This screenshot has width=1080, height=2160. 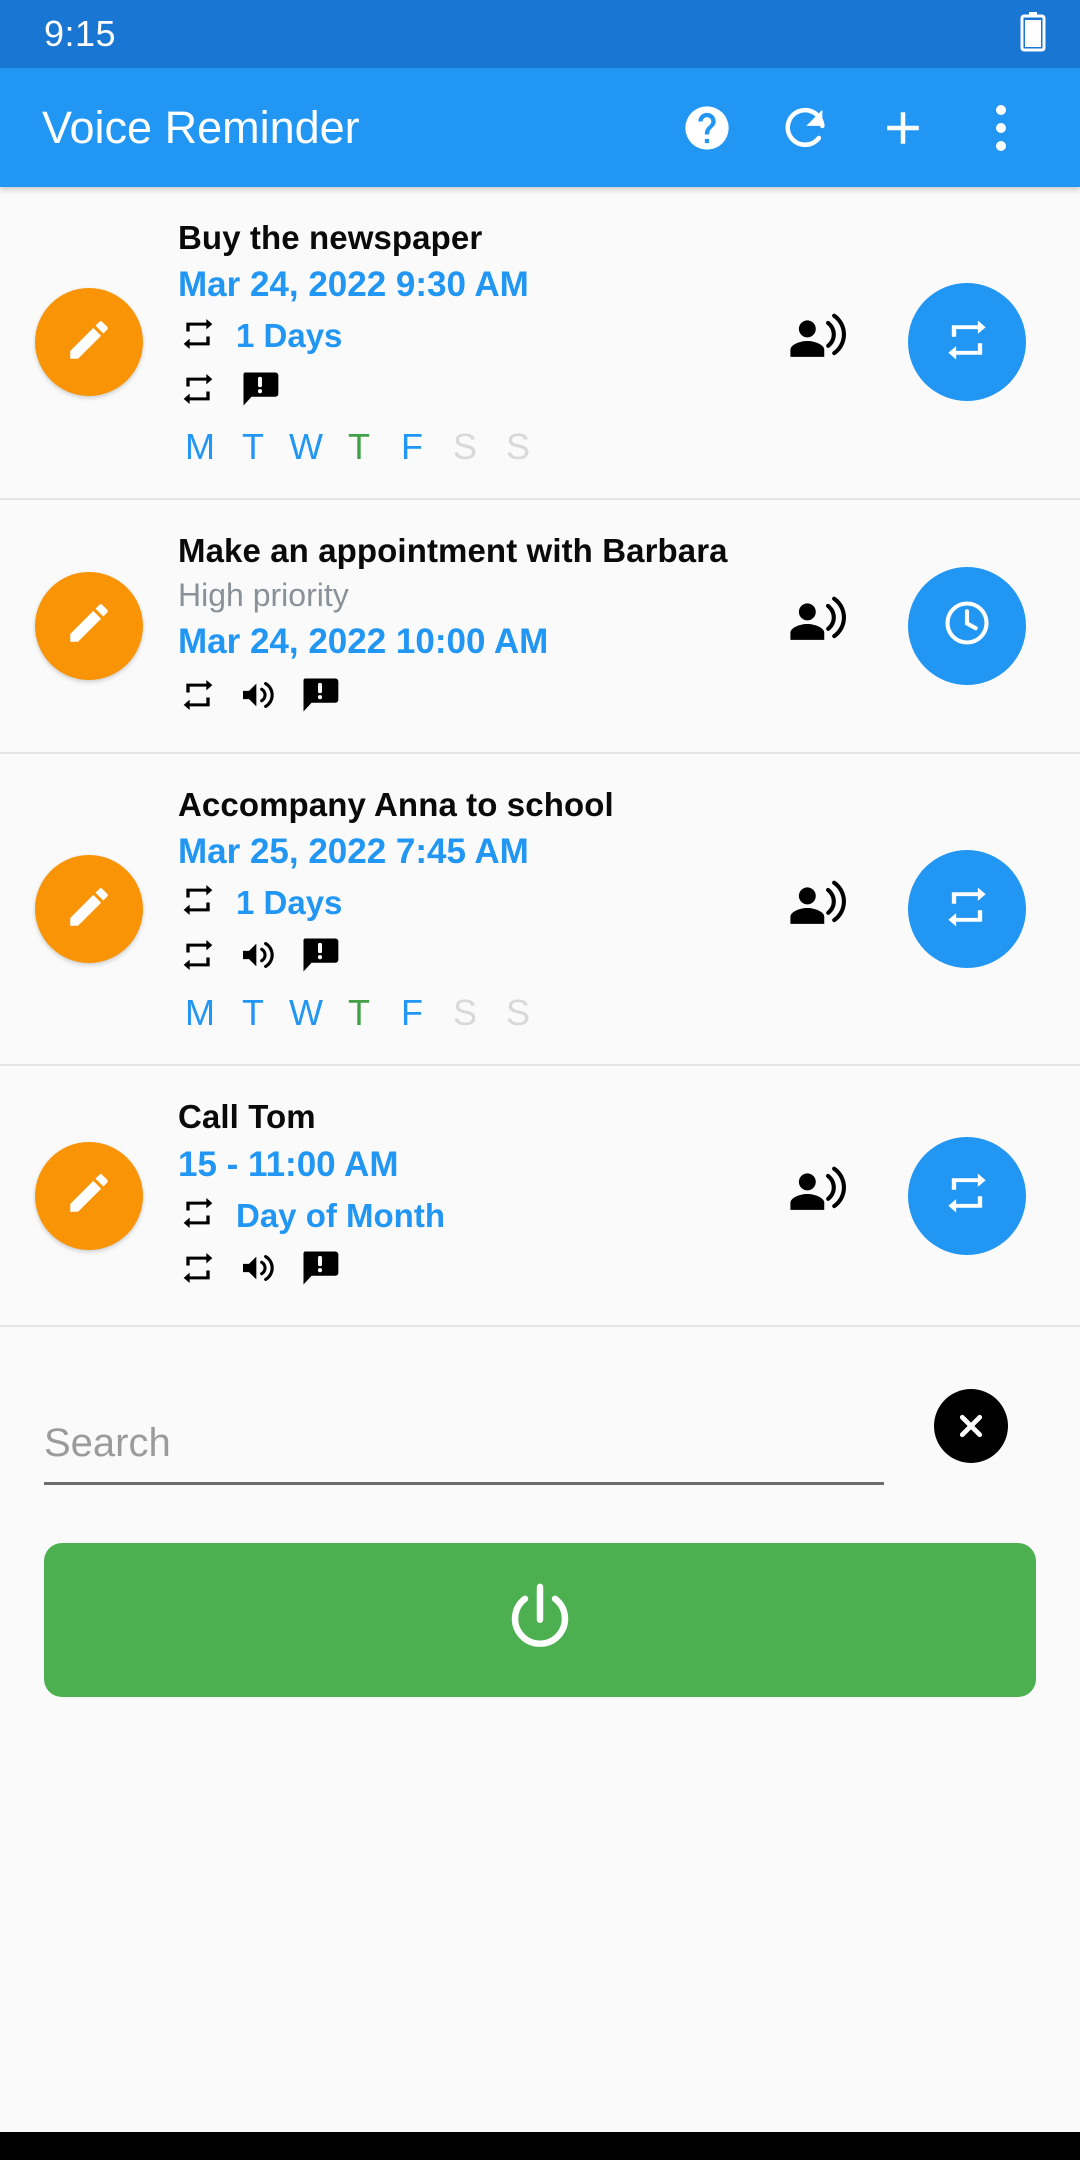 What do you see at coordinates (201, 127) in the screenshot?
I see `app-title: Voice Reminder` at bounding box center [201, 127].